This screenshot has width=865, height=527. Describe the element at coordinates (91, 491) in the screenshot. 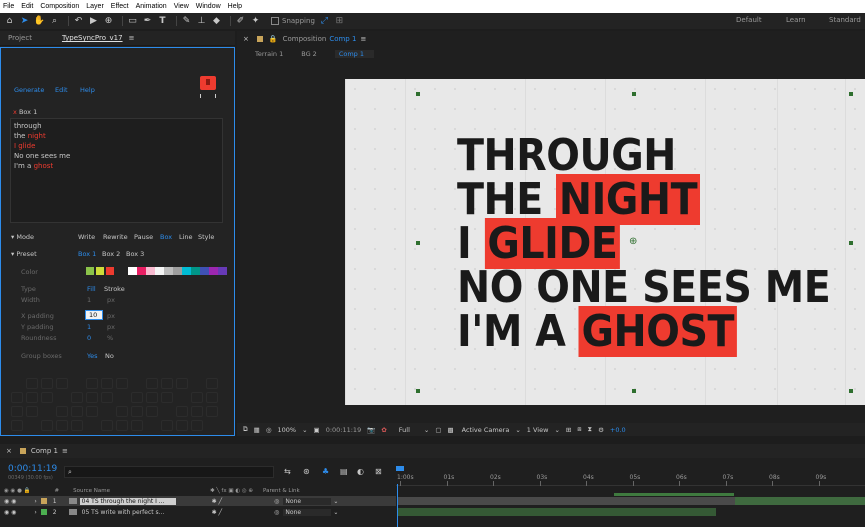

I see `source-name-header: Source Name` at that location.